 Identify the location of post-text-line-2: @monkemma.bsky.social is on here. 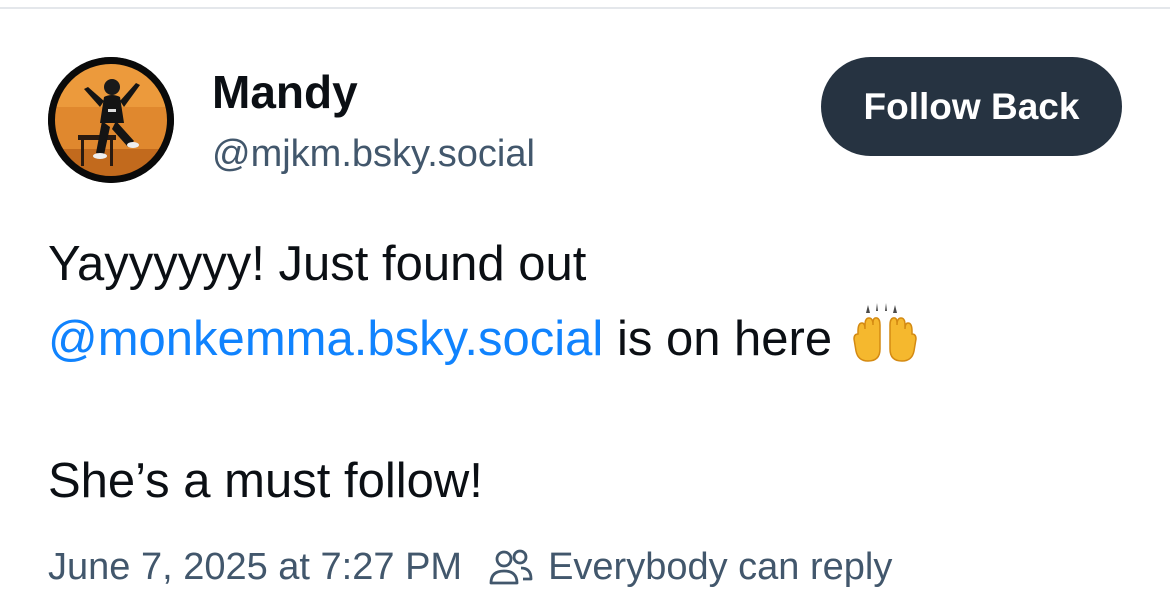
(593, 337).